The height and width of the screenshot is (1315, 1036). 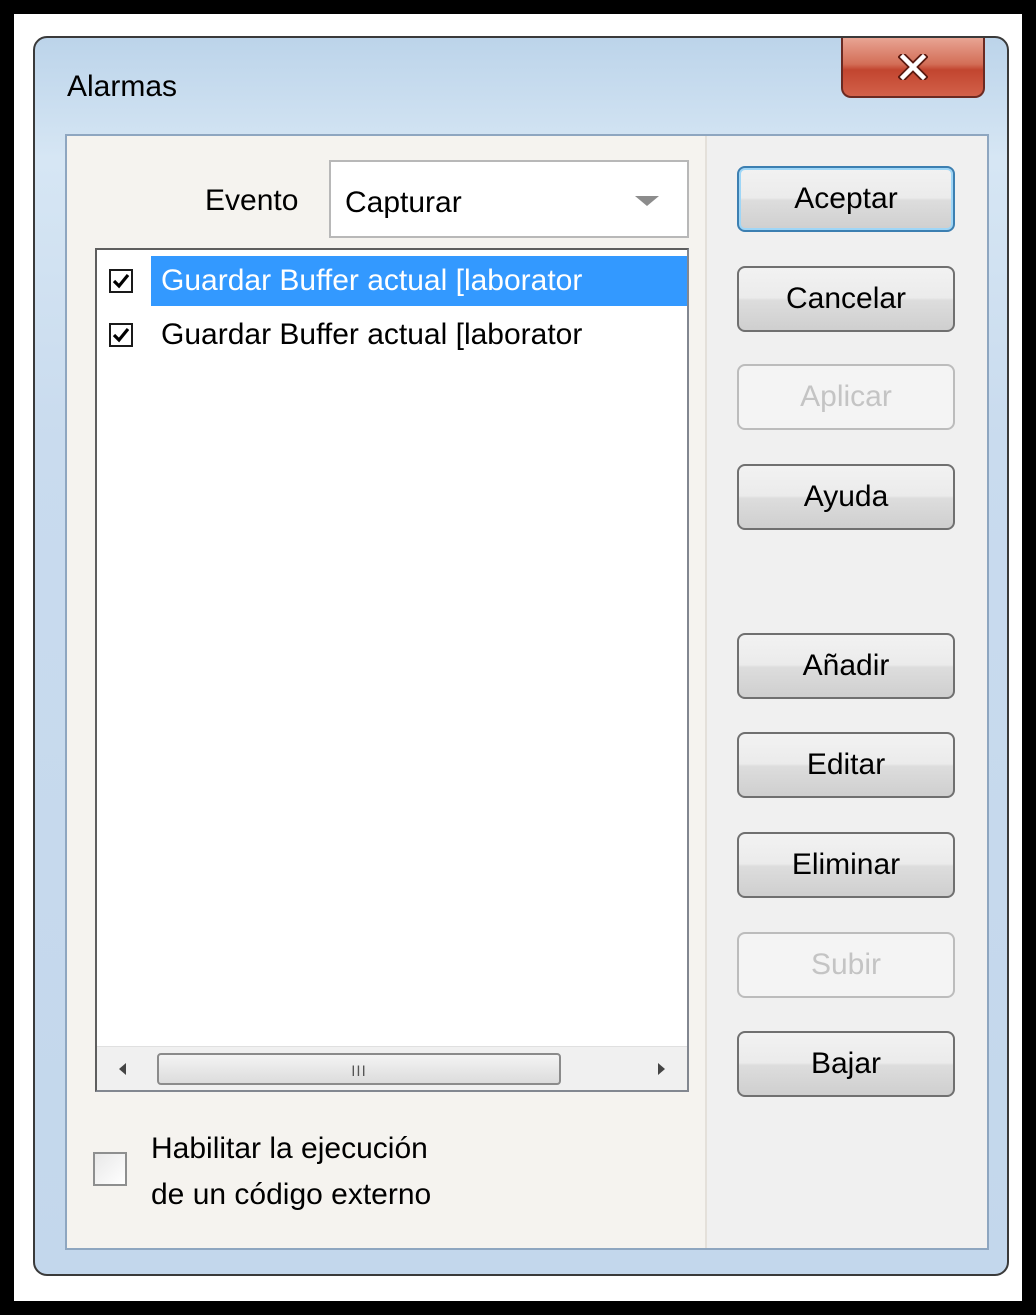 I want to click on delete-button: Eliminar, so click(x=846, y=865).